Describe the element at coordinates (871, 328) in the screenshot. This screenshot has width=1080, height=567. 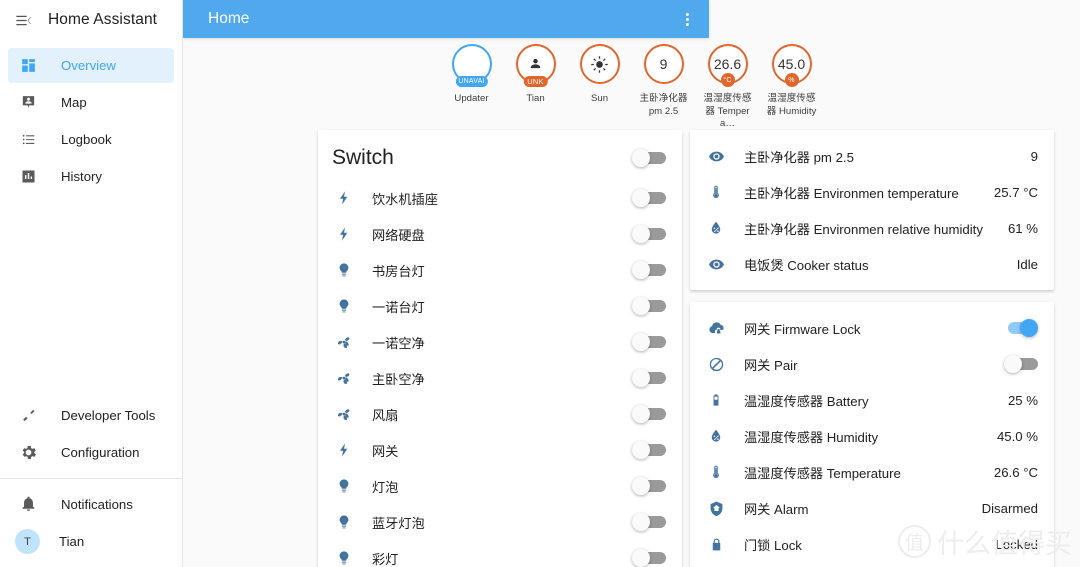
I see `gateway-row: 网关 Firmware Lock` at that location.